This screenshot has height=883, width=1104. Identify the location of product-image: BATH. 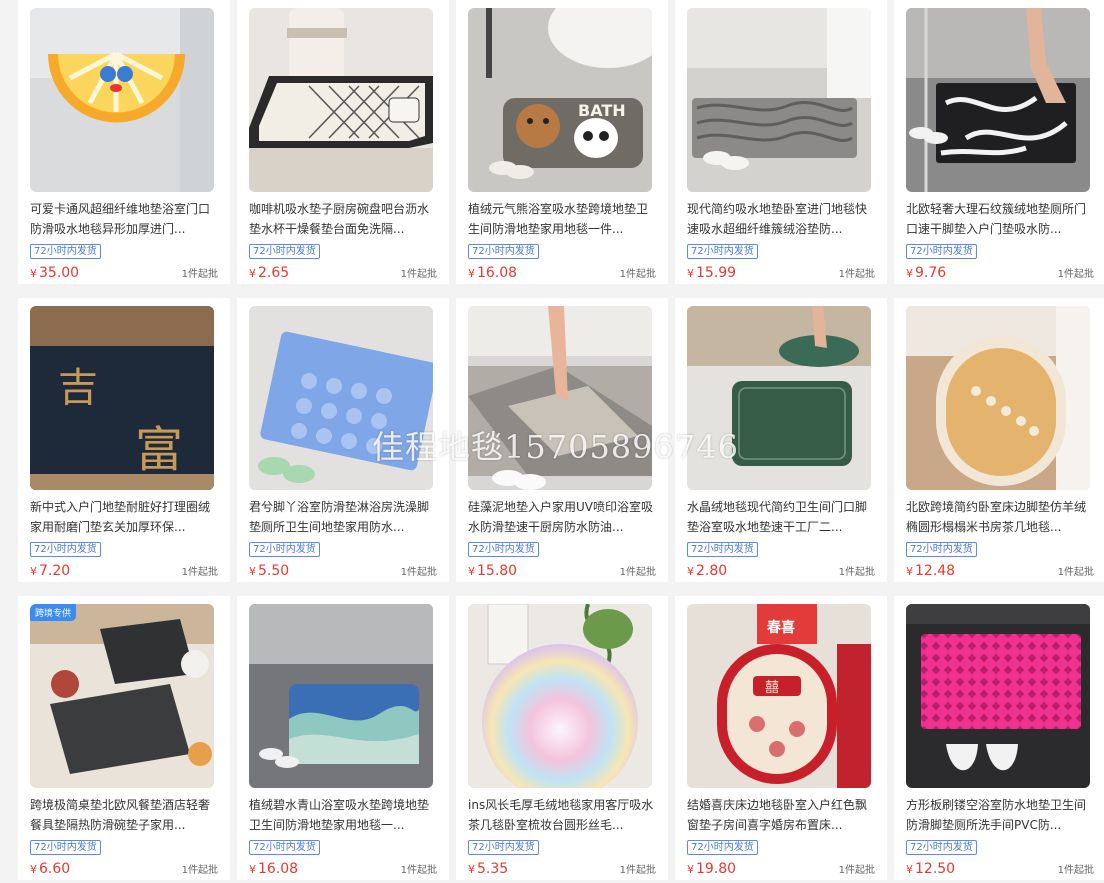
(560, 100).